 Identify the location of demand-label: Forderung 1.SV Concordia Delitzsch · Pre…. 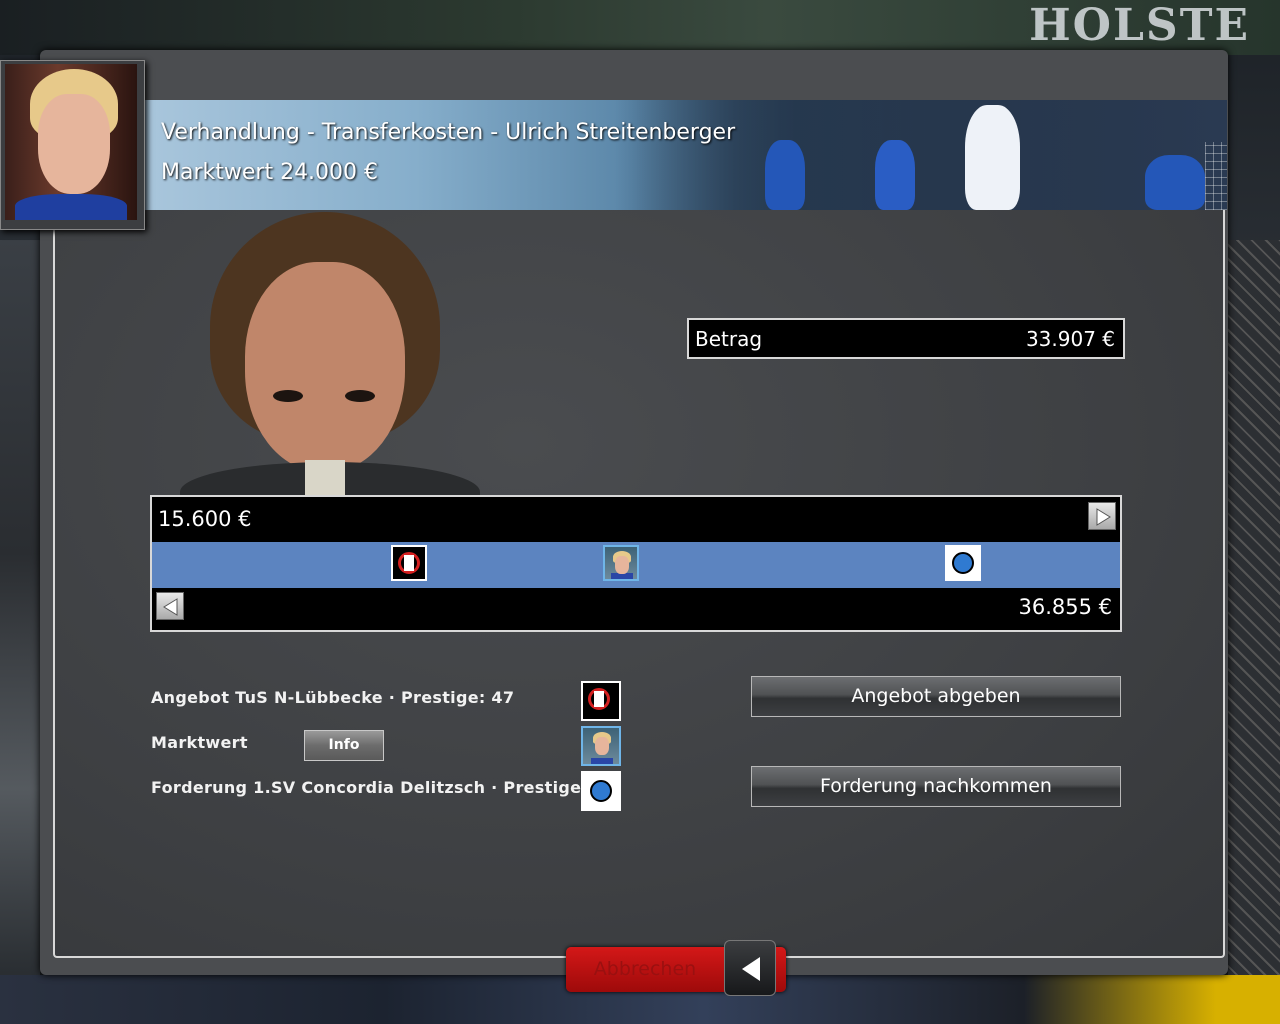
(384, 787).